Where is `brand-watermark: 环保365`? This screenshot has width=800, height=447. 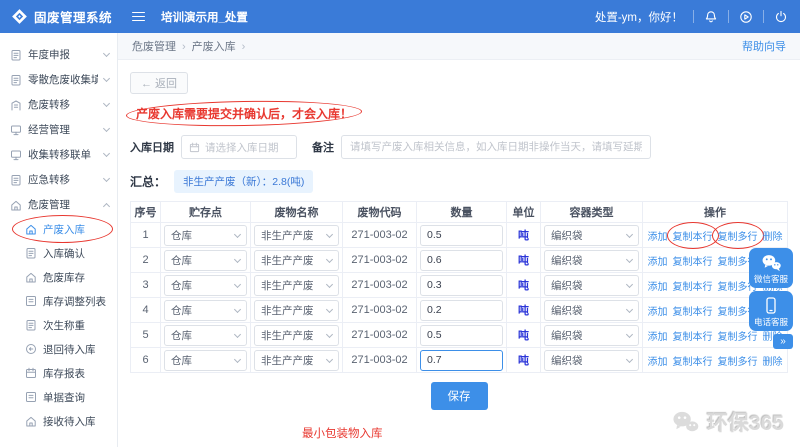 brand-watermark: 环保365 is located at coordinates (727, 422).